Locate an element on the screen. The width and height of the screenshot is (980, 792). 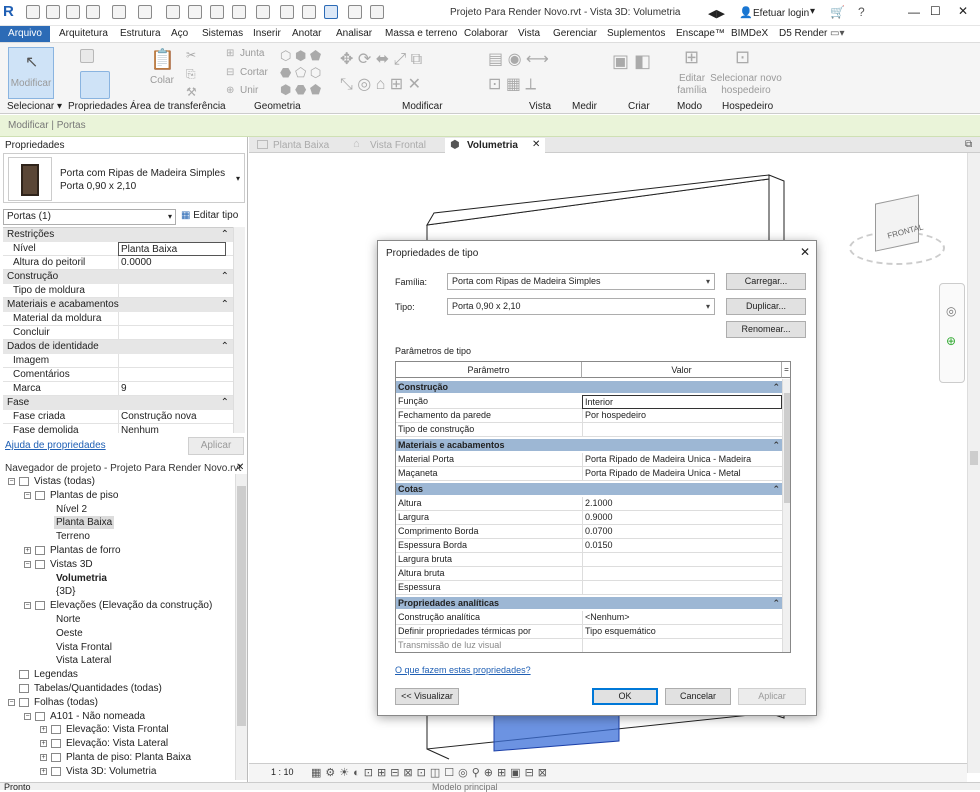
tab-gerenciar: Gerenciar is located at coordinates (575, 34).